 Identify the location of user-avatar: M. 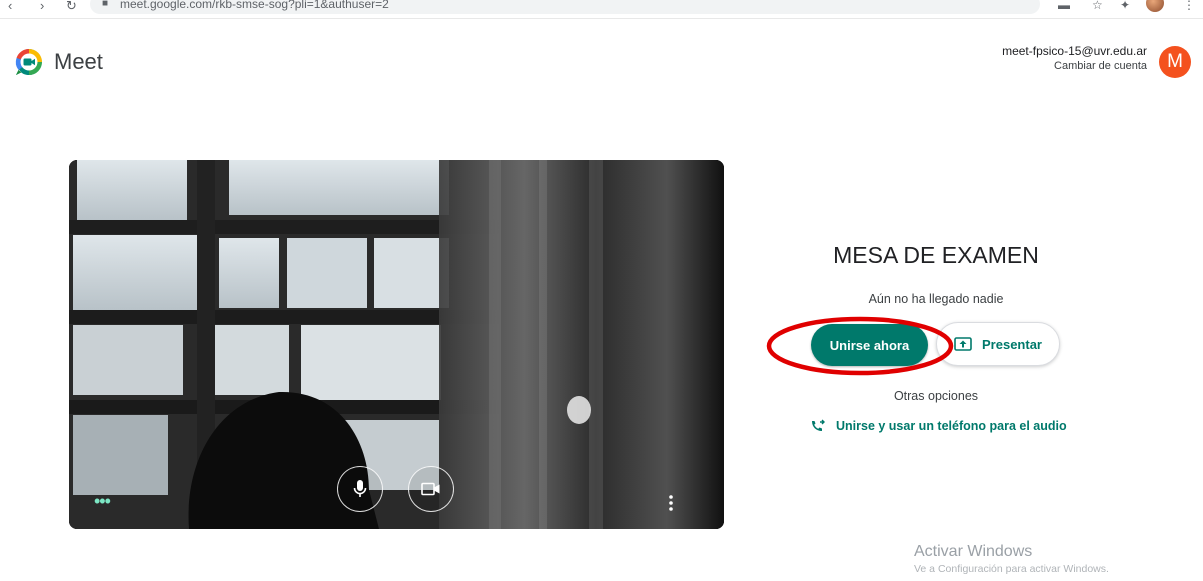
(1175, 62).